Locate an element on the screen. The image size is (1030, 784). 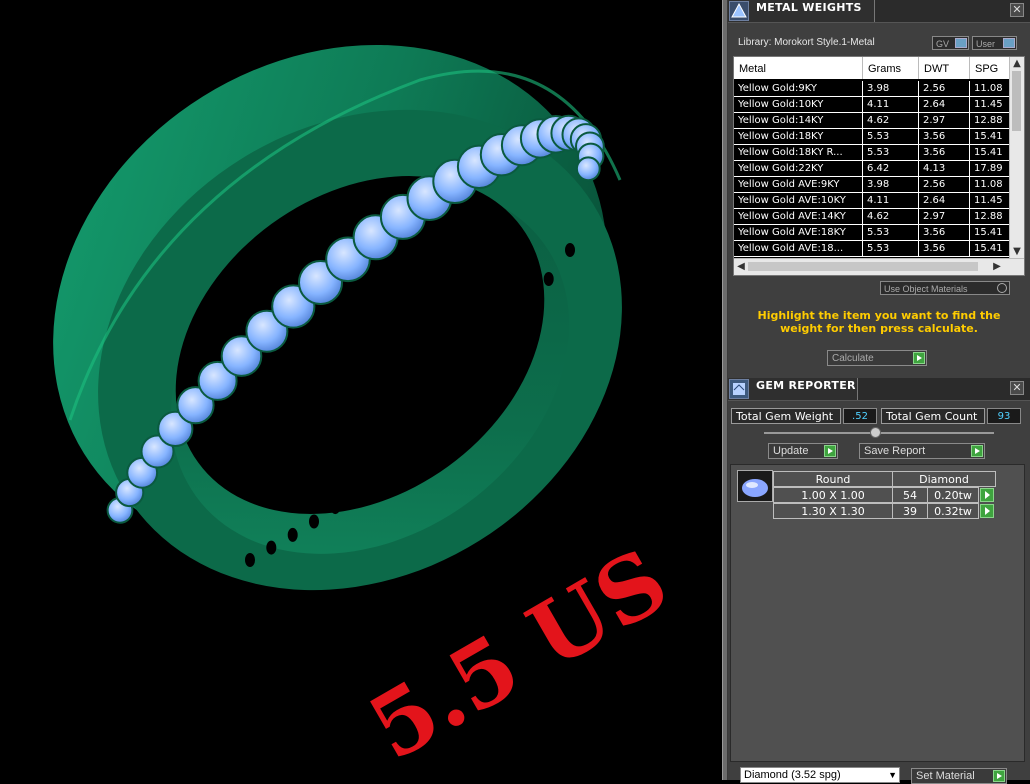
table-row: Yellow Gold AVE:18... 5.53 3.56 15.41 is located at coordinates (872, 249).